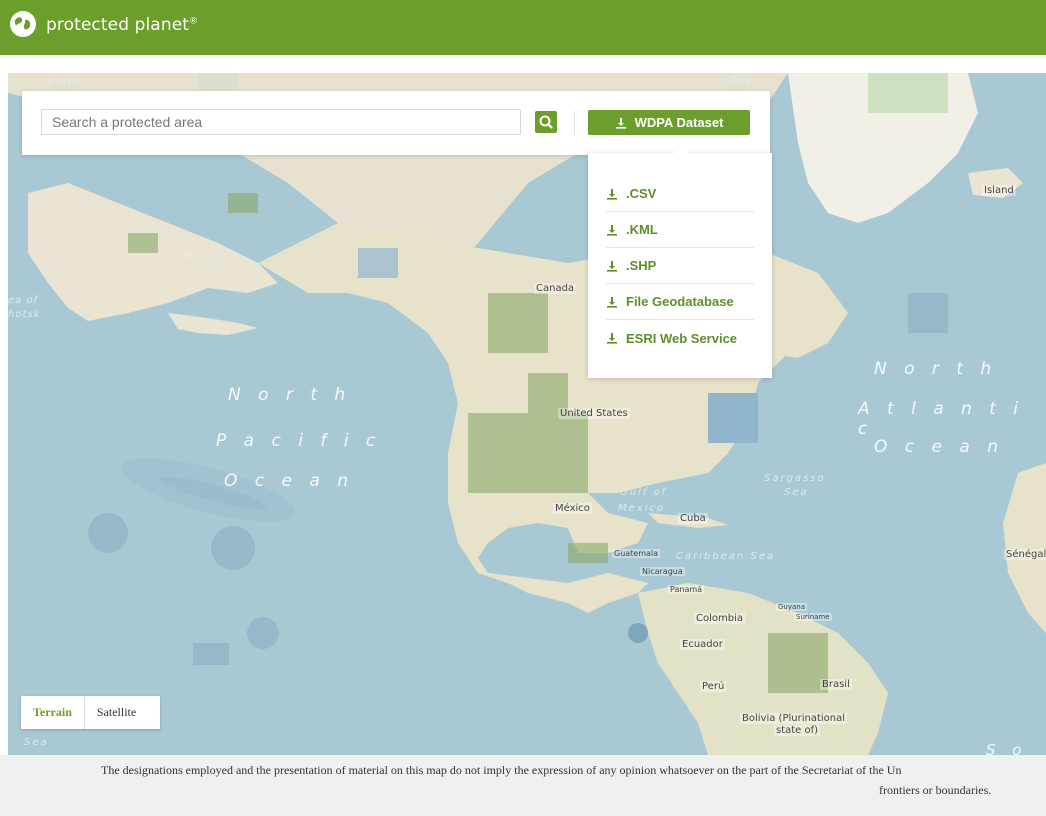 This screenshot has width=1046, height=816. Describe the element at coordinates (693, 518) in the screenshot. I see `country-label-cuba: Cuba` at that location.